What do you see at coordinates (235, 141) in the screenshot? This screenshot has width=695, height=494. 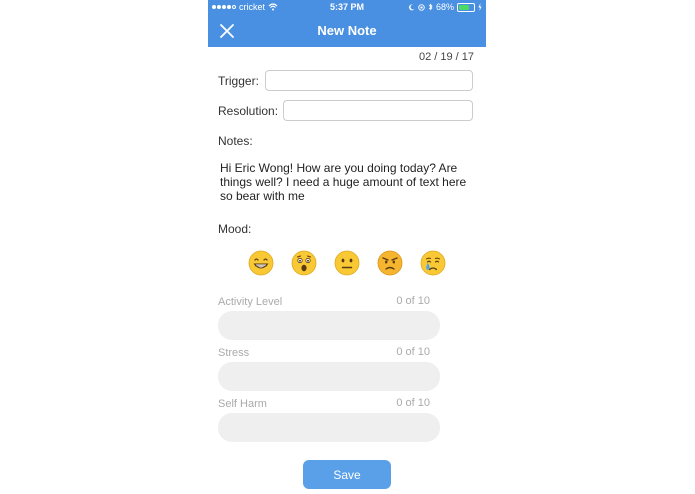 I see `notes-label: Notes:` at bounding box center [235, 141].